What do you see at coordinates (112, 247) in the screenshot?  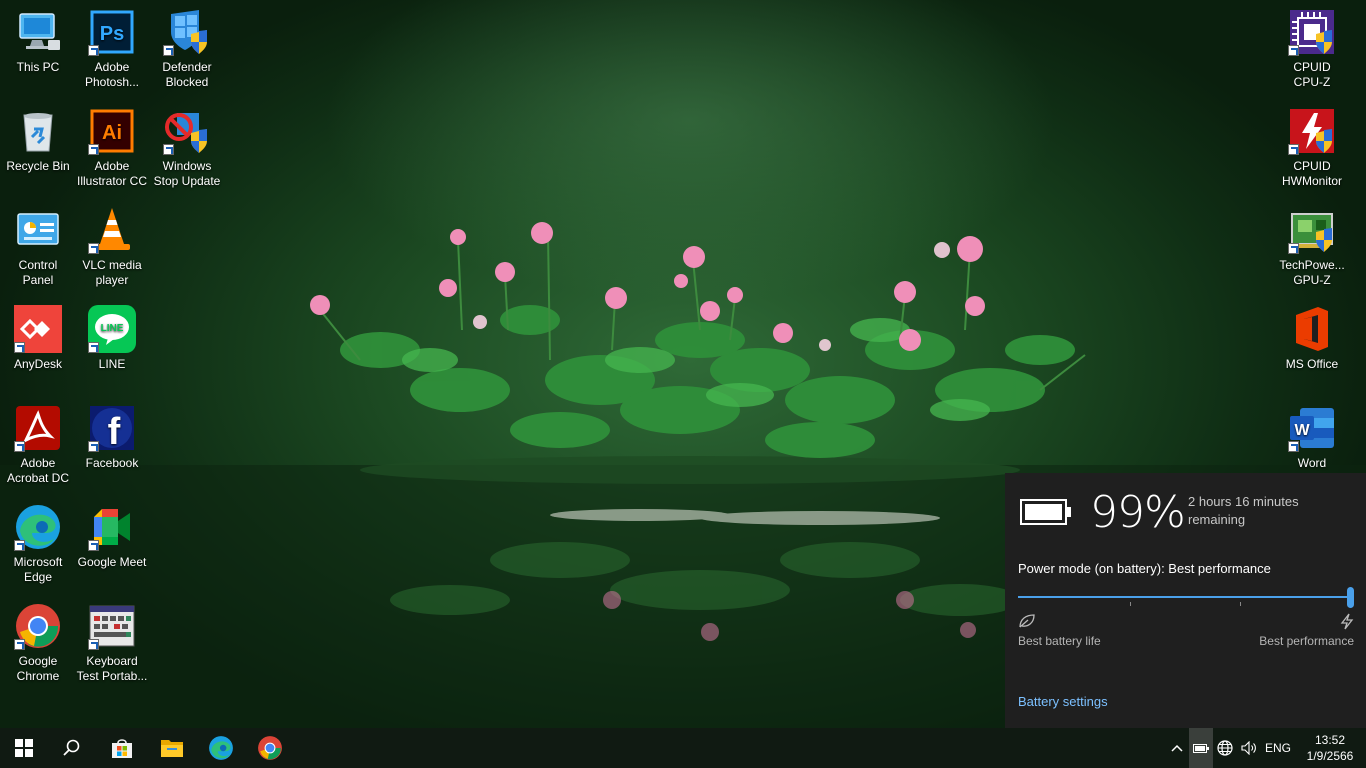 I see `desktop-icon-vlc: VLC media player` at bounding box center [112, 247].